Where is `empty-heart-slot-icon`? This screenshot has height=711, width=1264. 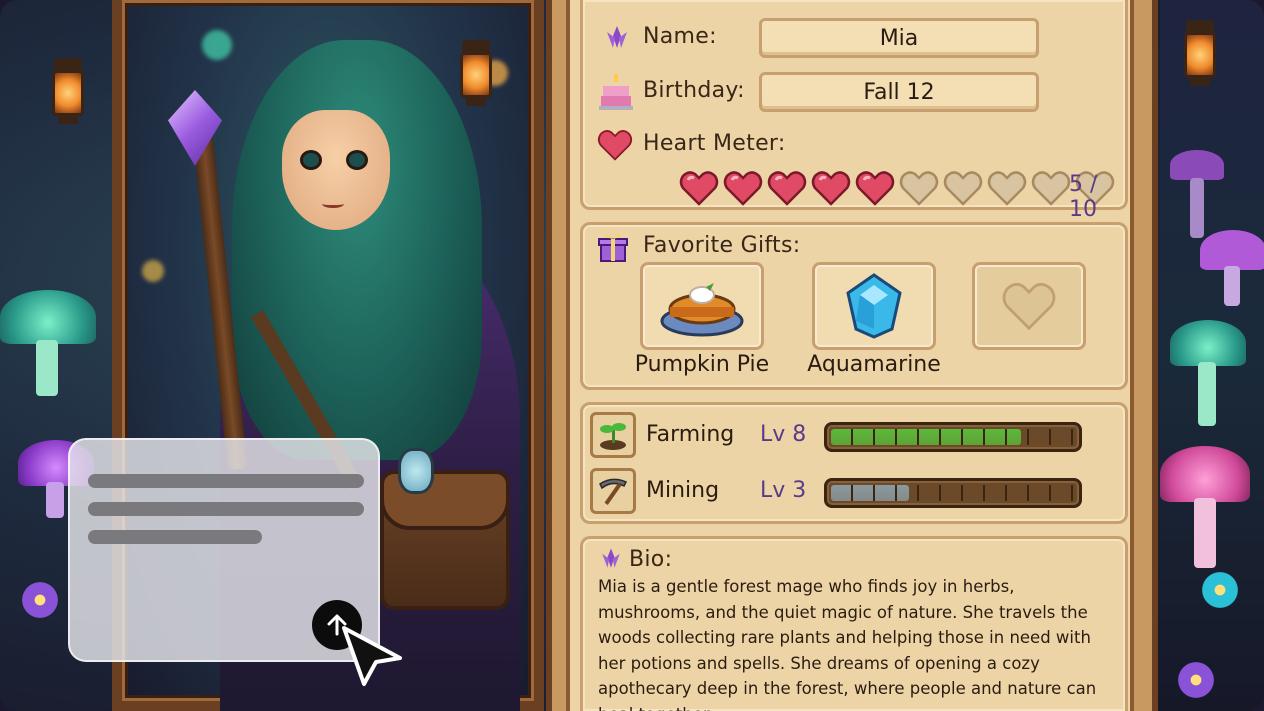 empty-heart-slot-icon is located at coordinates (1029, 306).